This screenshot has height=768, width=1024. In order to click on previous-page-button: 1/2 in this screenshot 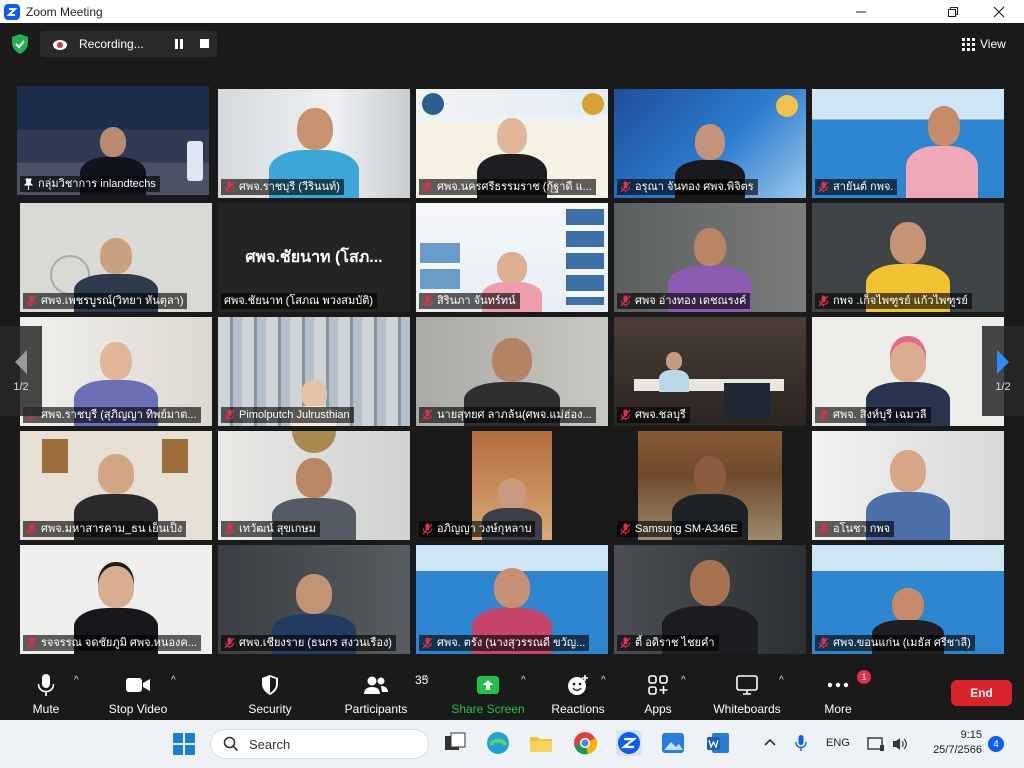, I will do `click(21, 371)`.